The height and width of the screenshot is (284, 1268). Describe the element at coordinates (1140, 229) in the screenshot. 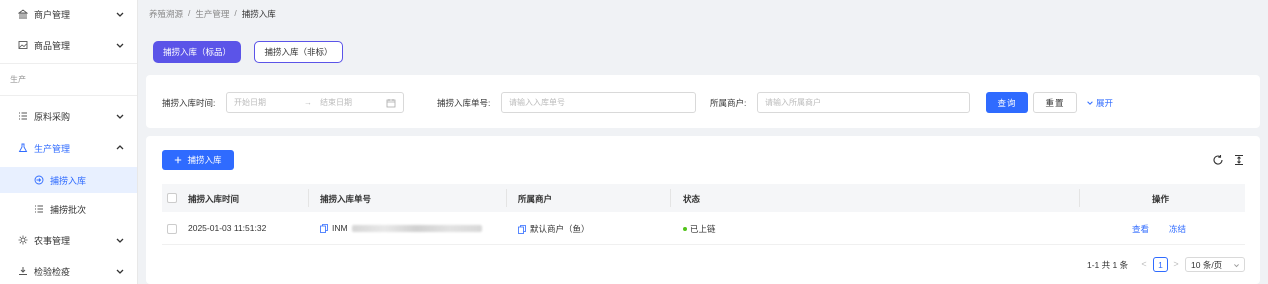

I see `view-link: 查看` at that location.